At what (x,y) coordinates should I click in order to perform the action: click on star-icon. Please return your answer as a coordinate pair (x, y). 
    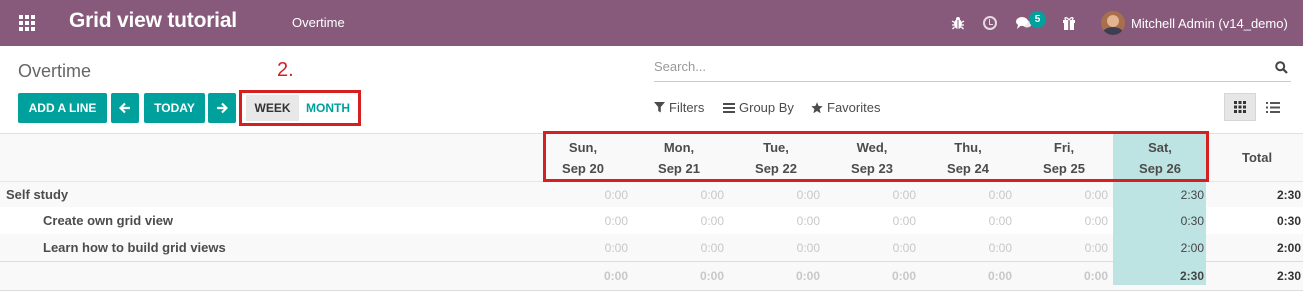
    Looking at the image, I should click on (817, 107).